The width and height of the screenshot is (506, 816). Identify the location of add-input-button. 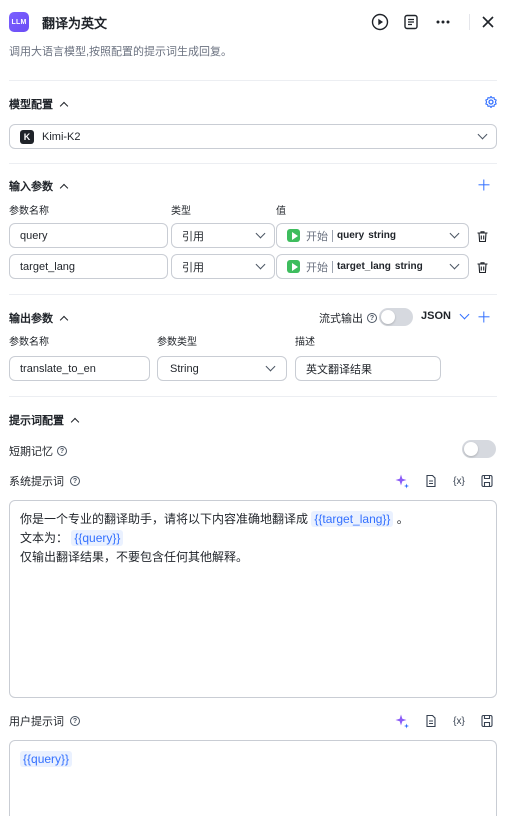
(484, 185).